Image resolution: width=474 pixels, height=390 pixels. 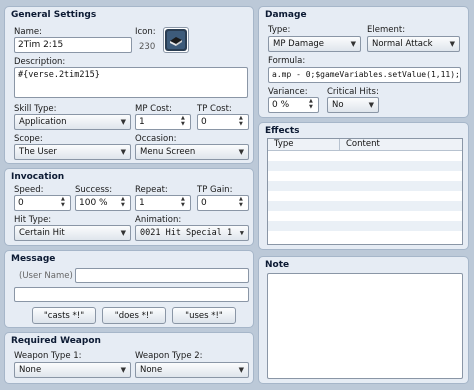 I want to click on name-input: 2Tim 2:15, so click(x=73, y=45).